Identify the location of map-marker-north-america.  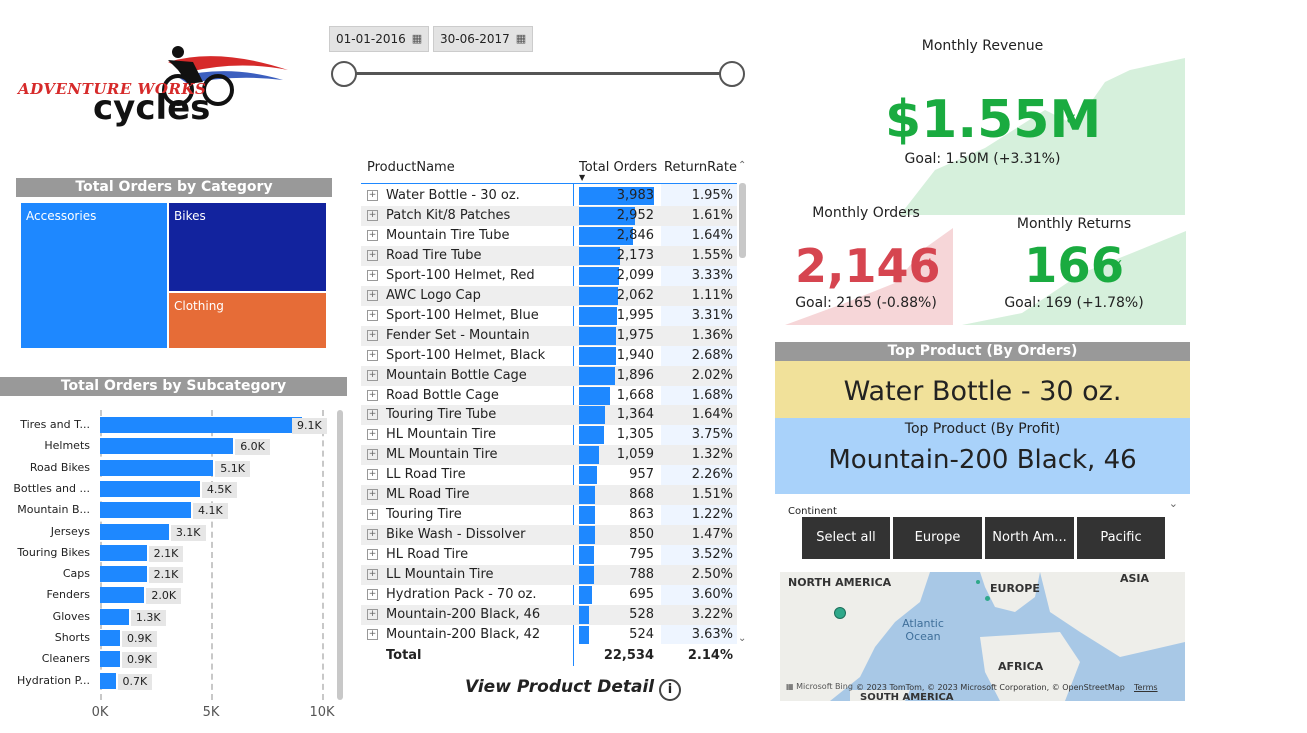
(840, 613).